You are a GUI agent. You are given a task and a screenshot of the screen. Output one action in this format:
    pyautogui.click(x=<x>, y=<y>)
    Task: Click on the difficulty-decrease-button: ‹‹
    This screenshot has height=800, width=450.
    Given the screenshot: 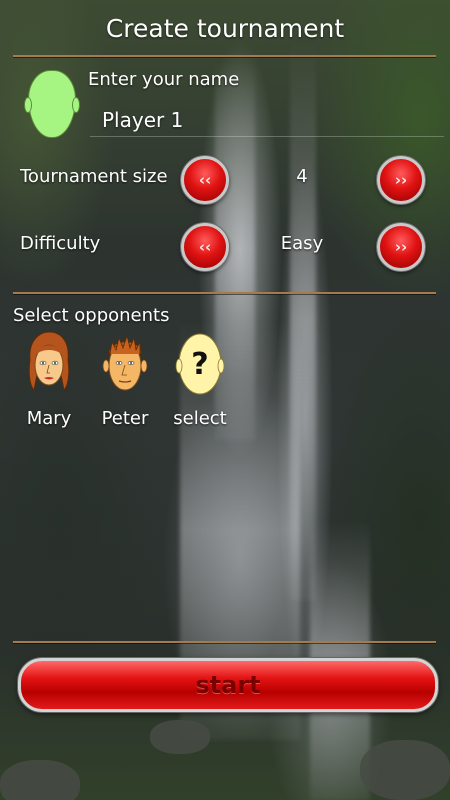 What is the action you would take?
    pyautogui.click(x=205, y=247)
    